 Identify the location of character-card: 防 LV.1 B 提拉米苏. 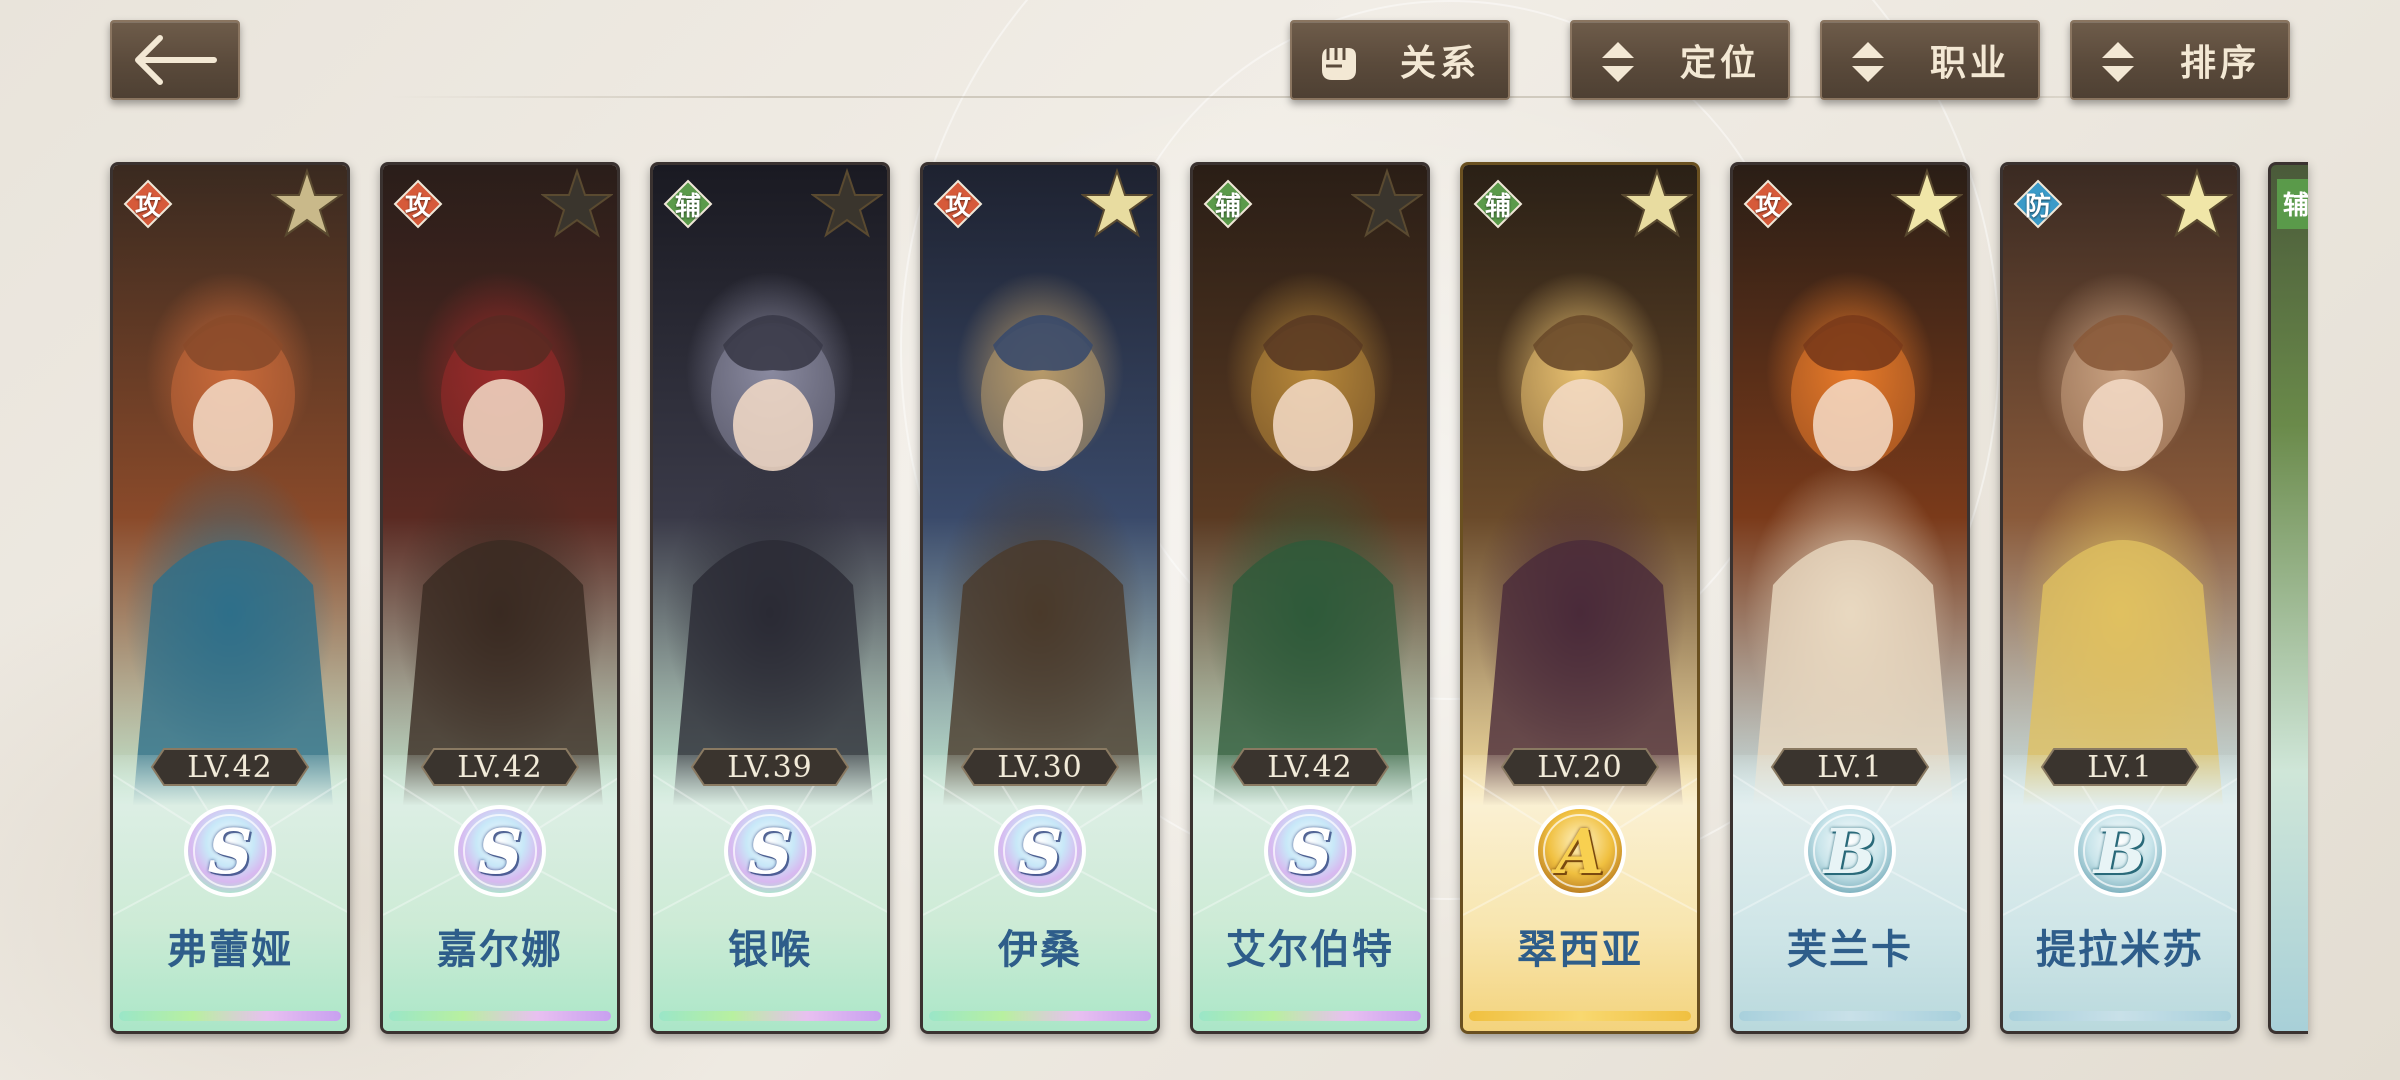
(2120, 598).